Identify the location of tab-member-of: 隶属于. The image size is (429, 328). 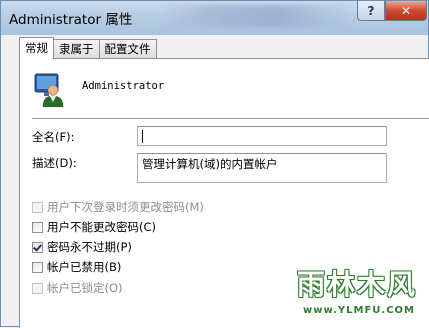
(76, 49).